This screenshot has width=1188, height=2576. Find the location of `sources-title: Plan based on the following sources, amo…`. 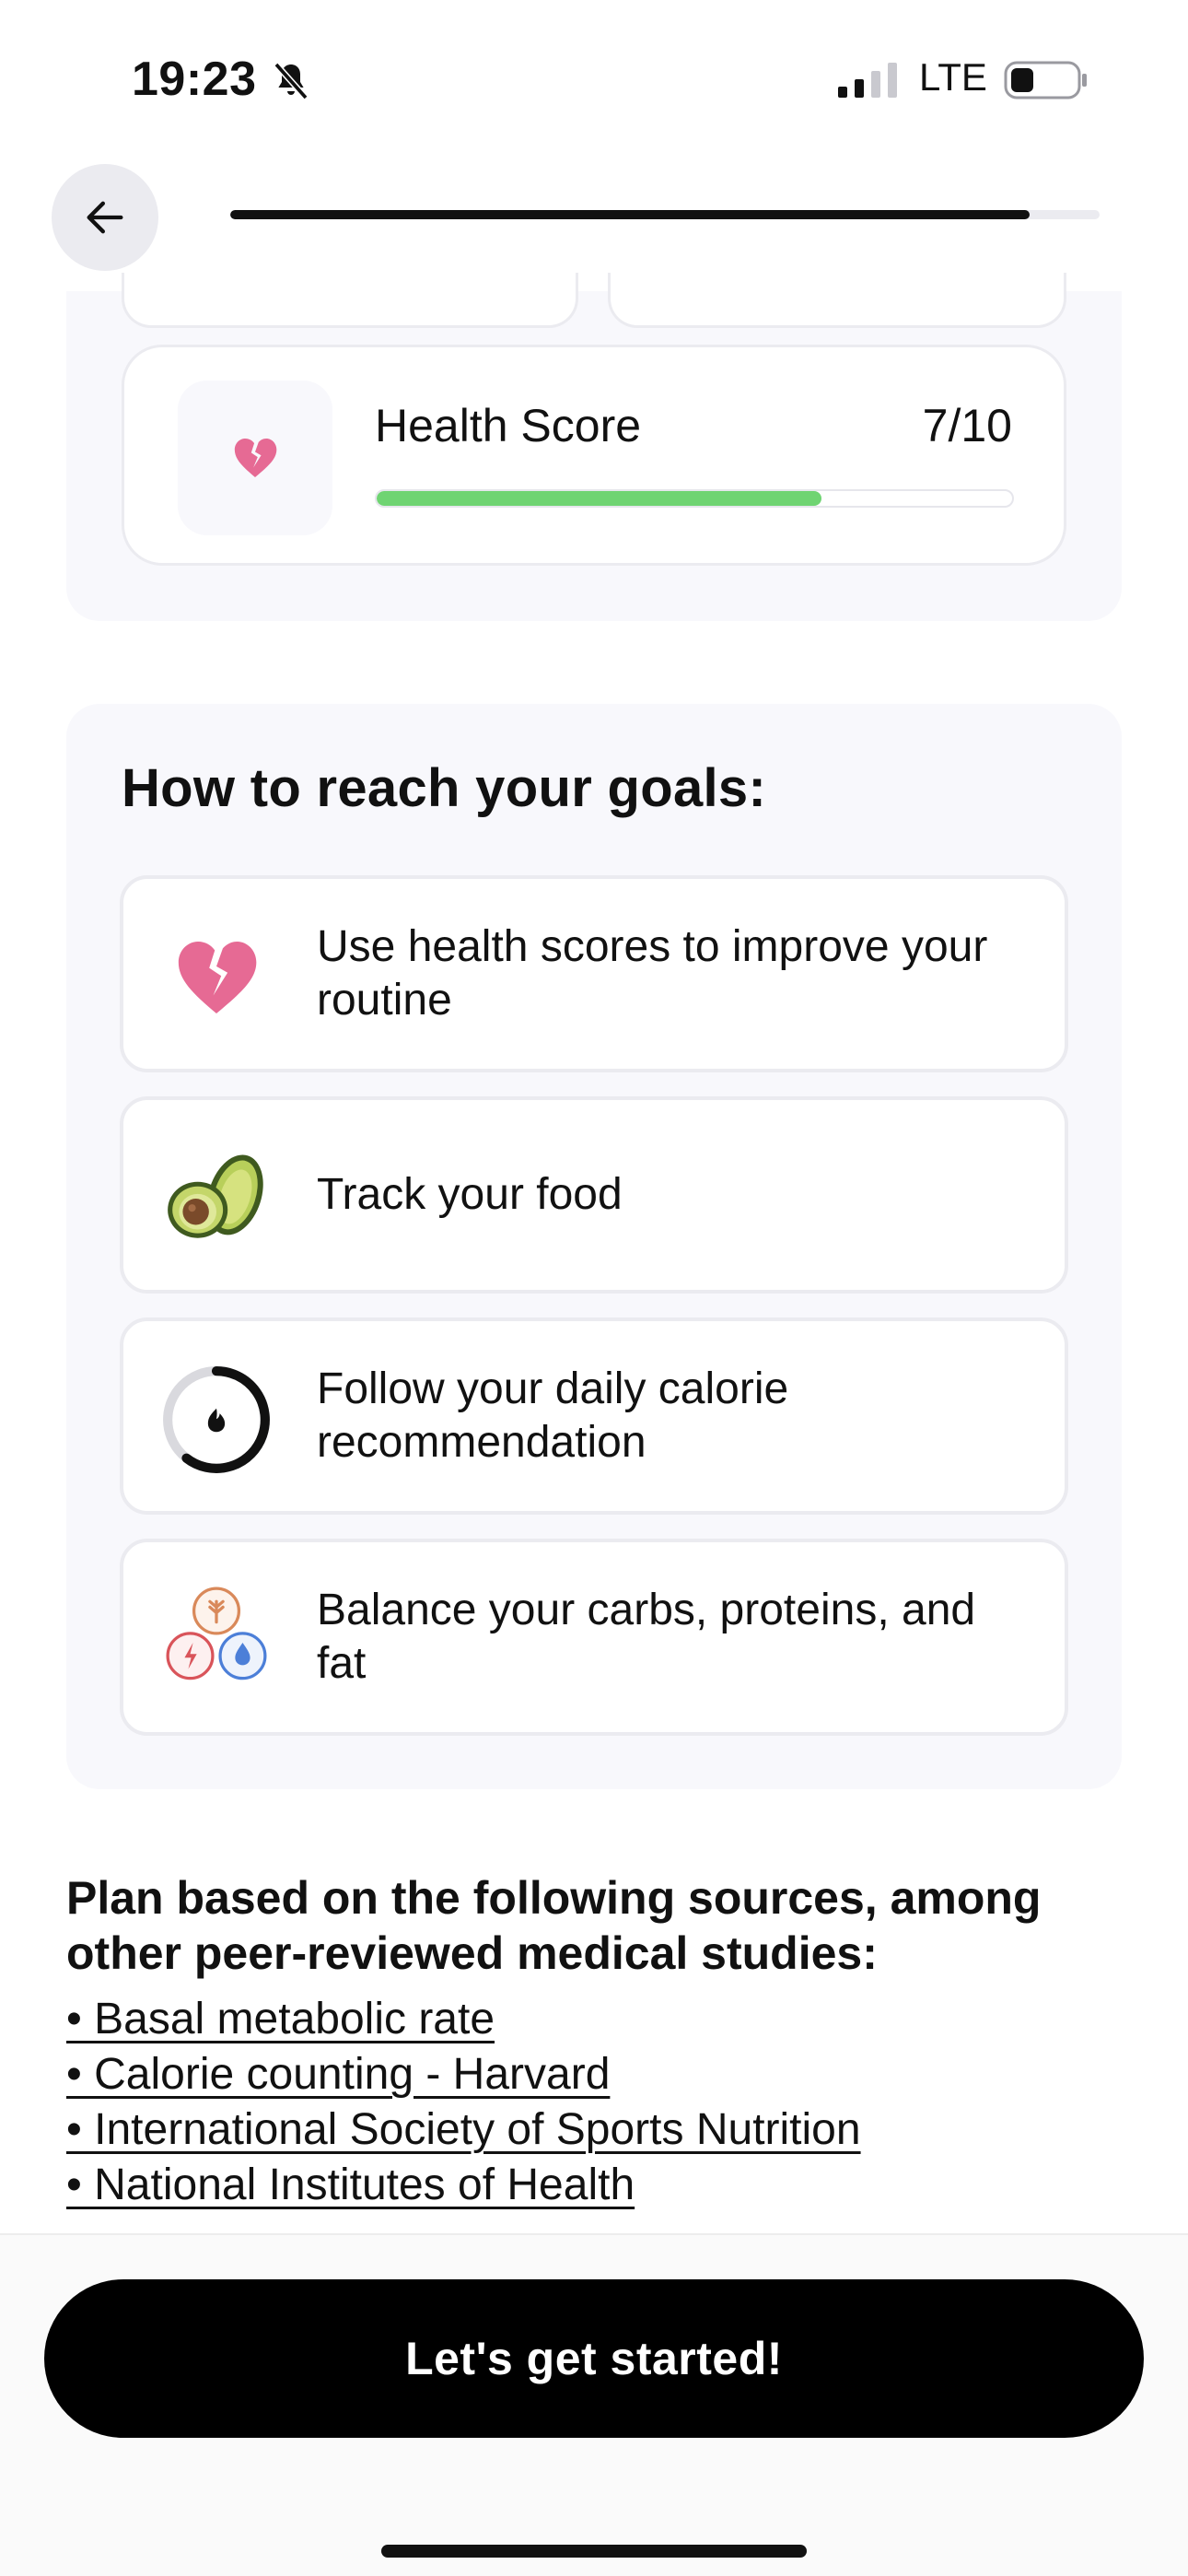

sources-title: Plan based on the following sources, amo… is located at coordinates (554, 1926).